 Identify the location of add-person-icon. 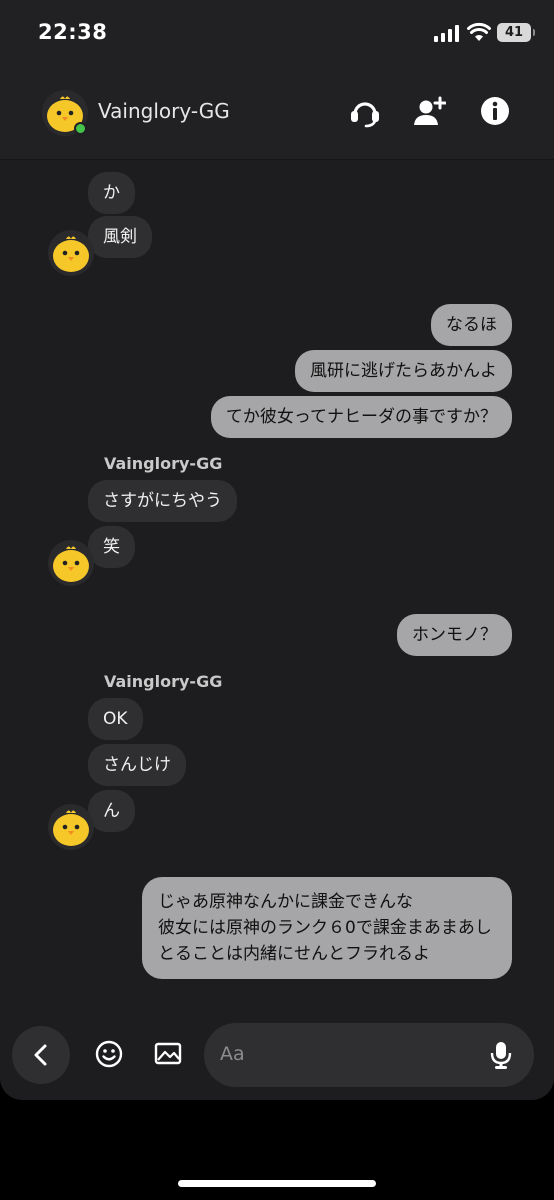
(429, 111).